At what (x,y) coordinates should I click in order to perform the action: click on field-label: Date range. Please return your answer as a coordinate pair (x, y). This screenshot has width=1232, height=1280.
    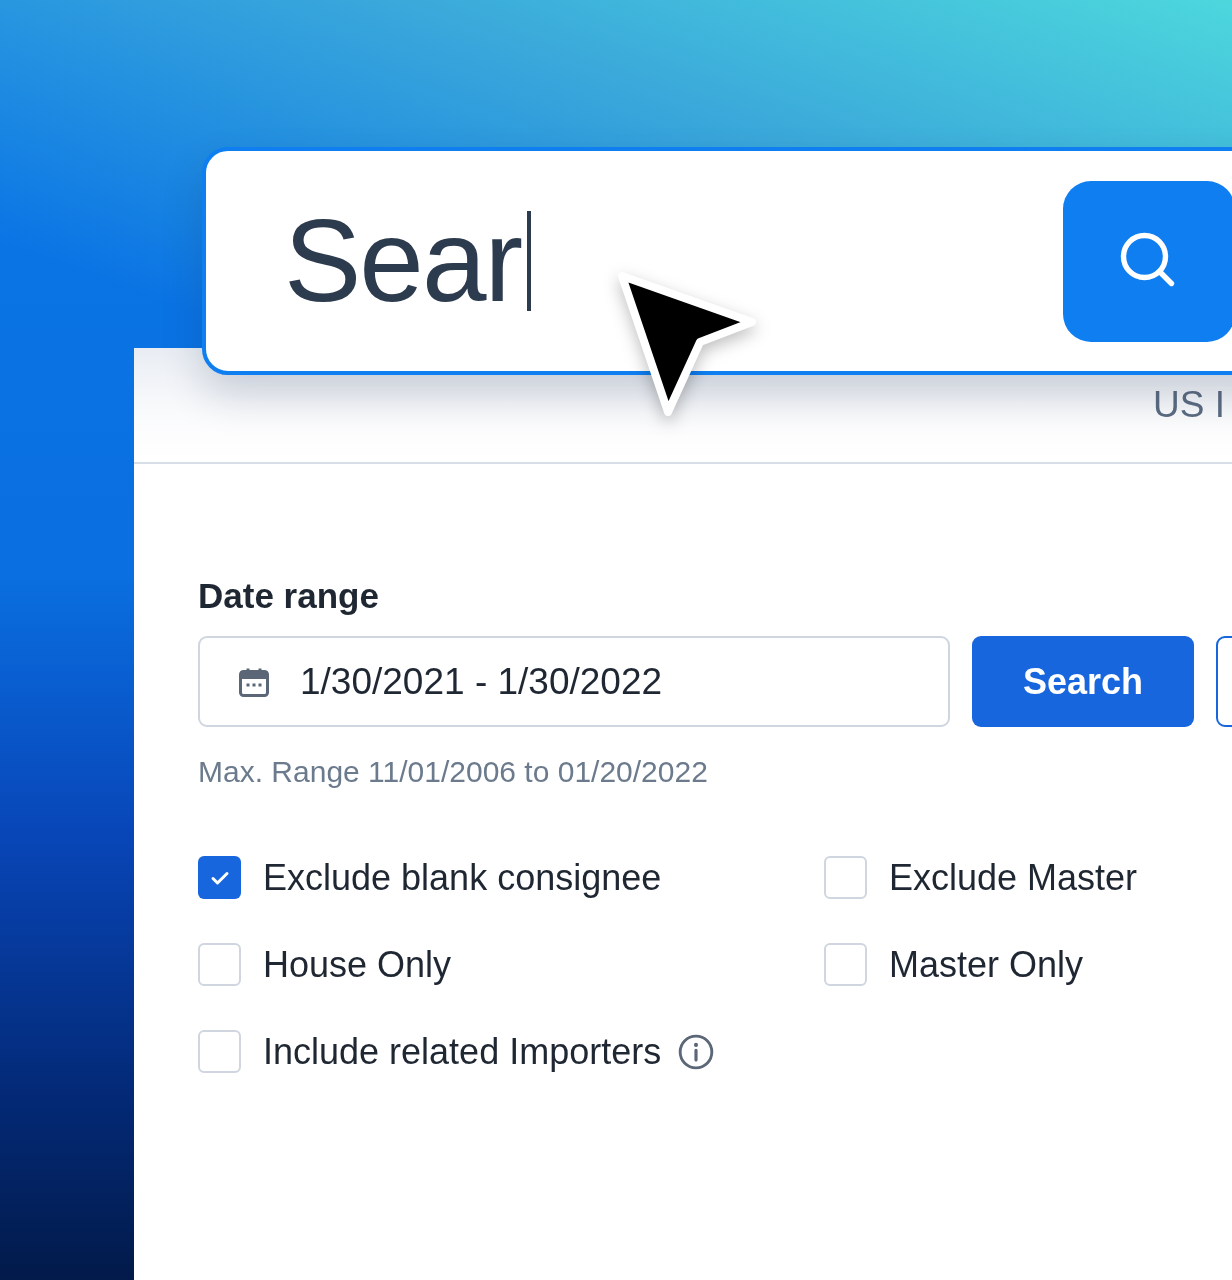
    Looking at the image, I should click on (289, 596).